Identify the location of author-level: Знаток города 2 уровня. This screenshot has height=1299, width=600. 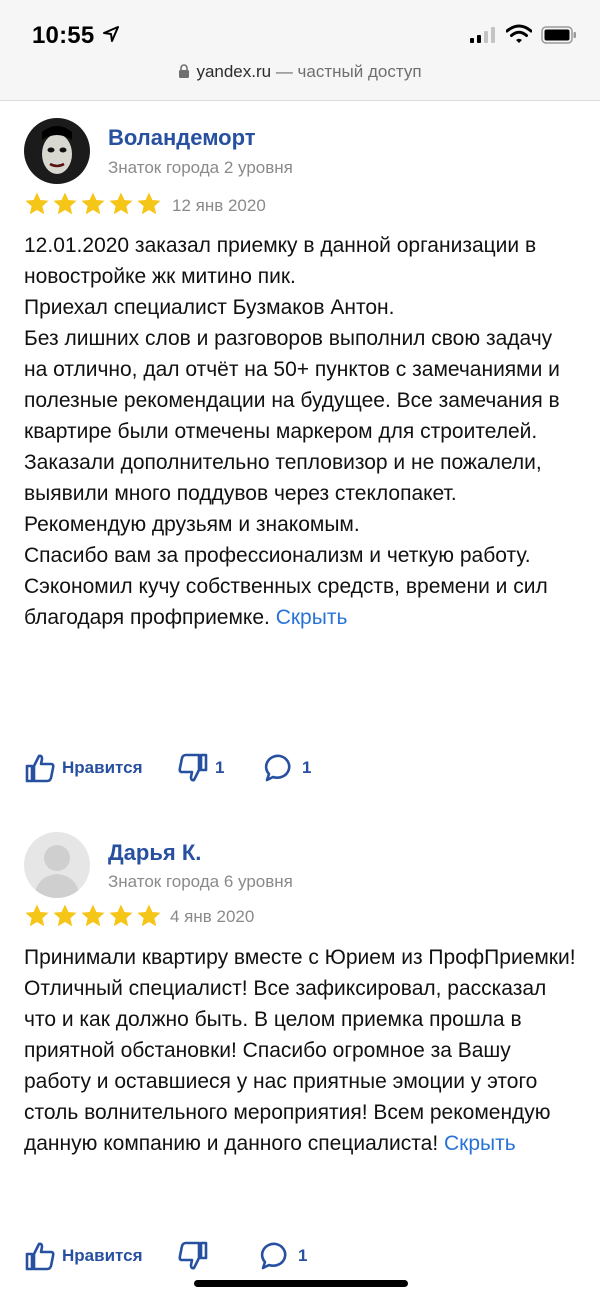
(200, 167).